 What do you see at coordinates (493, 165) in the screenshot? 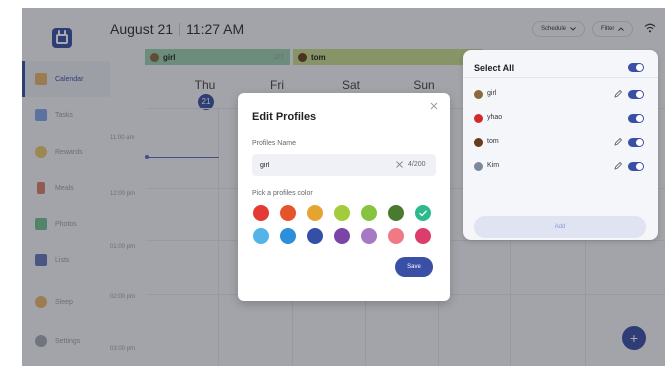
I see `profile-name: Kim` at bounding box center [493, 165].